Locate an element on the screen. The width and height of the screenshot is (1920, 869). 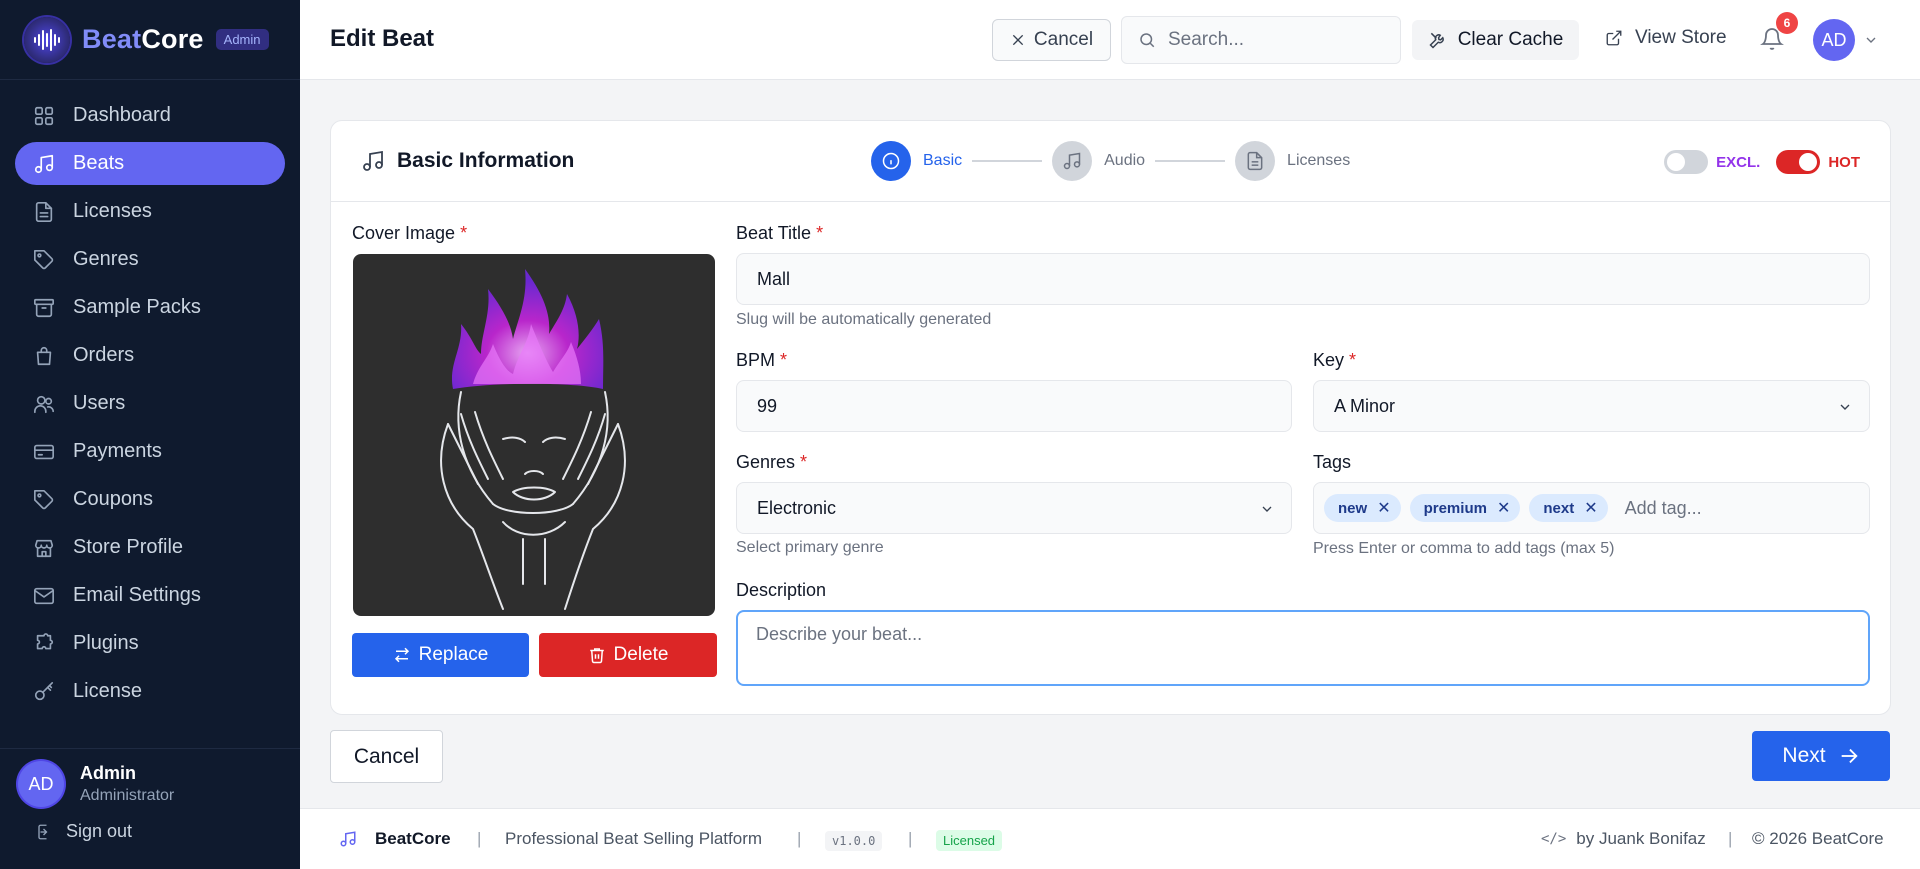
sidebar-item-label: Orders is located at coordinates (104, 355).